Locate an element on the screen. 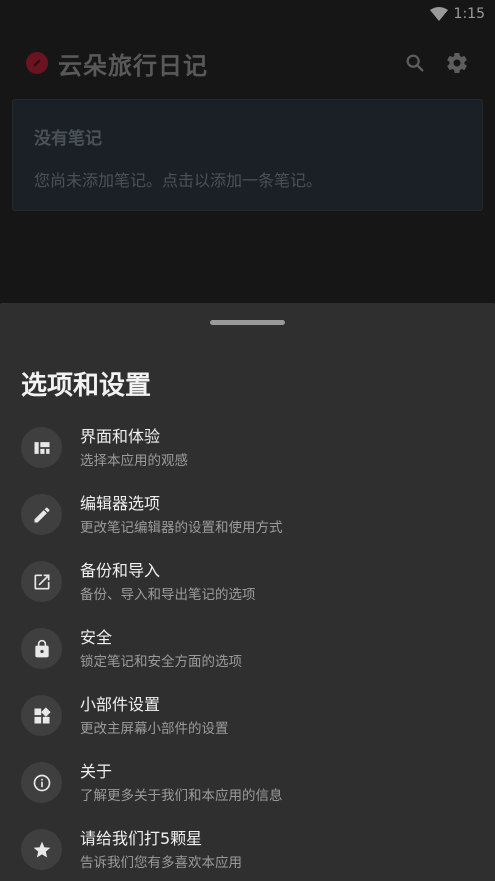  search-button is located at coordinates (415, 63).